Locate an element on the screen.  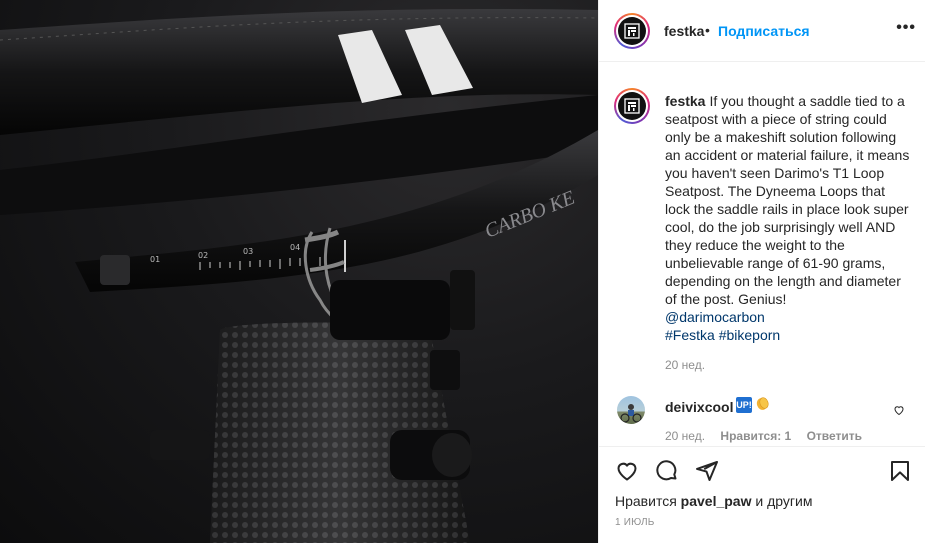
caption-username: festka is located at coordinates (685, 101).